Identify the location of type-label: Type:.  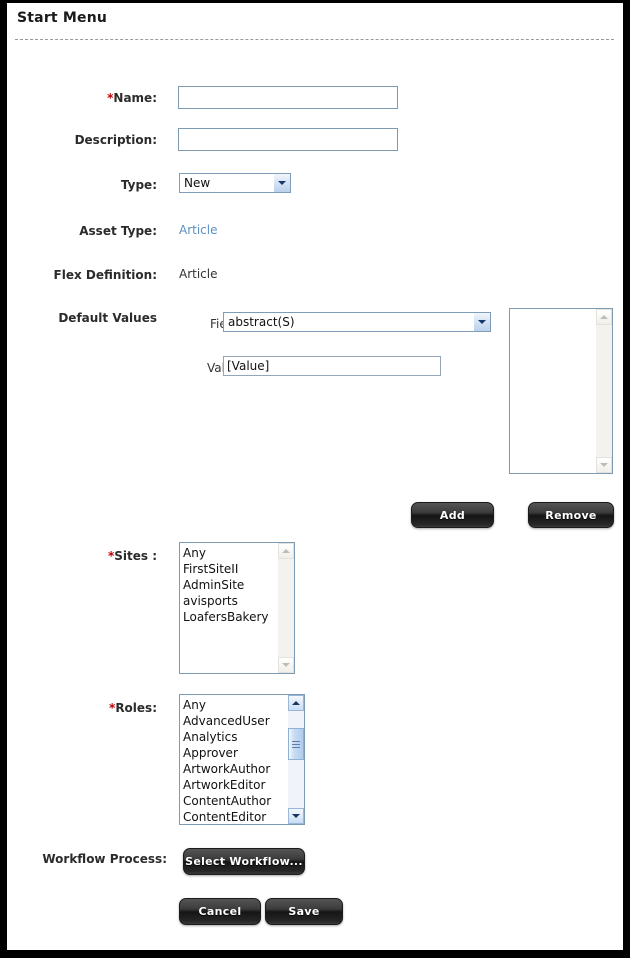
(138, 185).